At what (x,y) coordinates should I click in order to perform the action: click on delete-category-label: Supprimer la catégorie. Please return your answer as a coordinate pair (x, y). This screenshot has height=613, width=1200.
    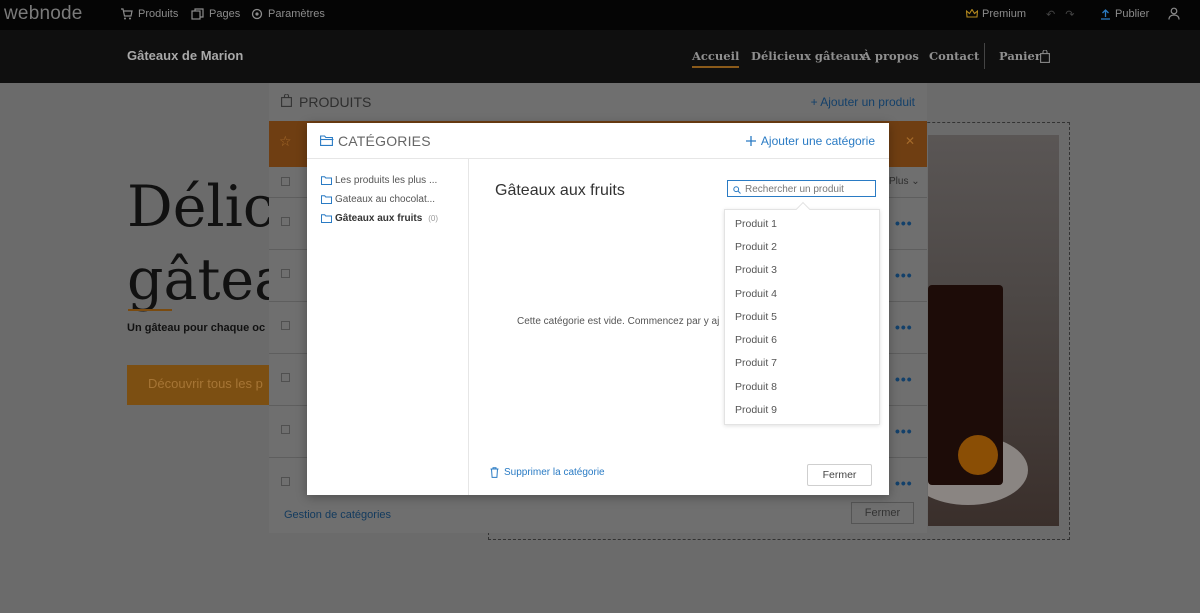
    Looking at the image, I should click on (554, 472).